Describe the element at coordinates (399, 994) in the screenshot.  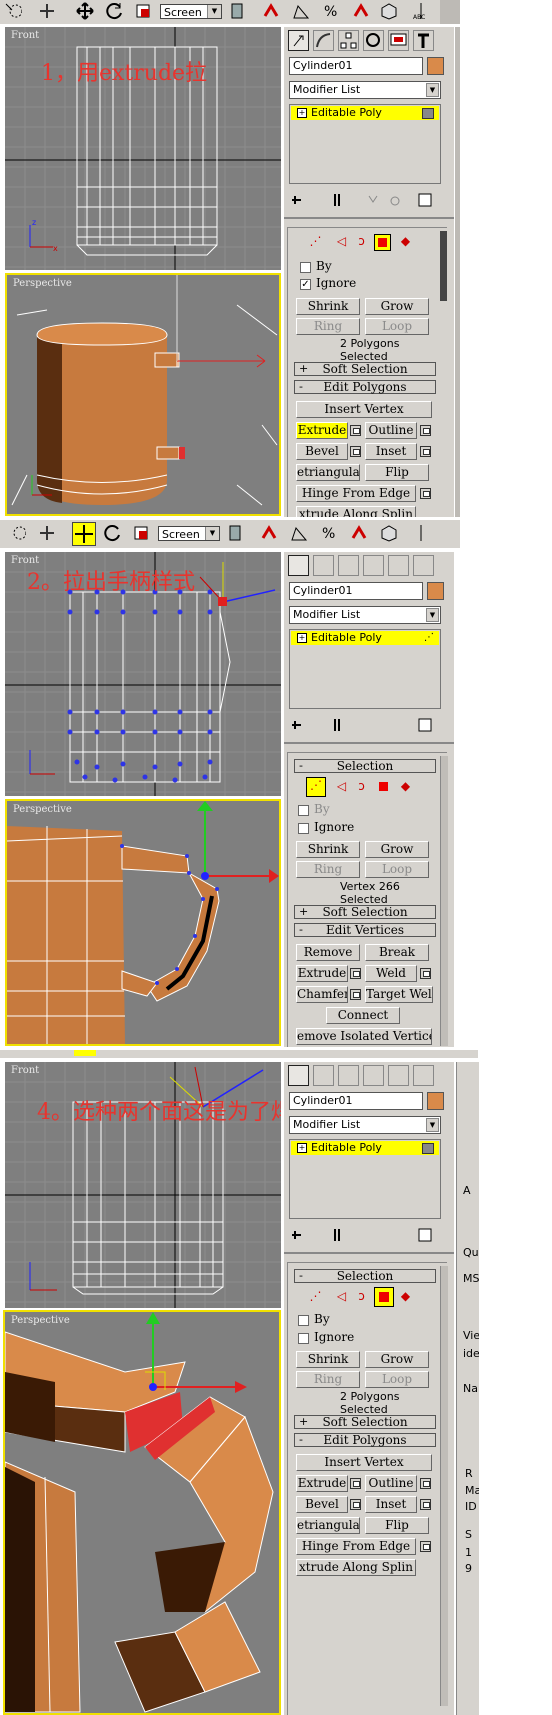
I see `target-weld-button: Target Weld` at that location.